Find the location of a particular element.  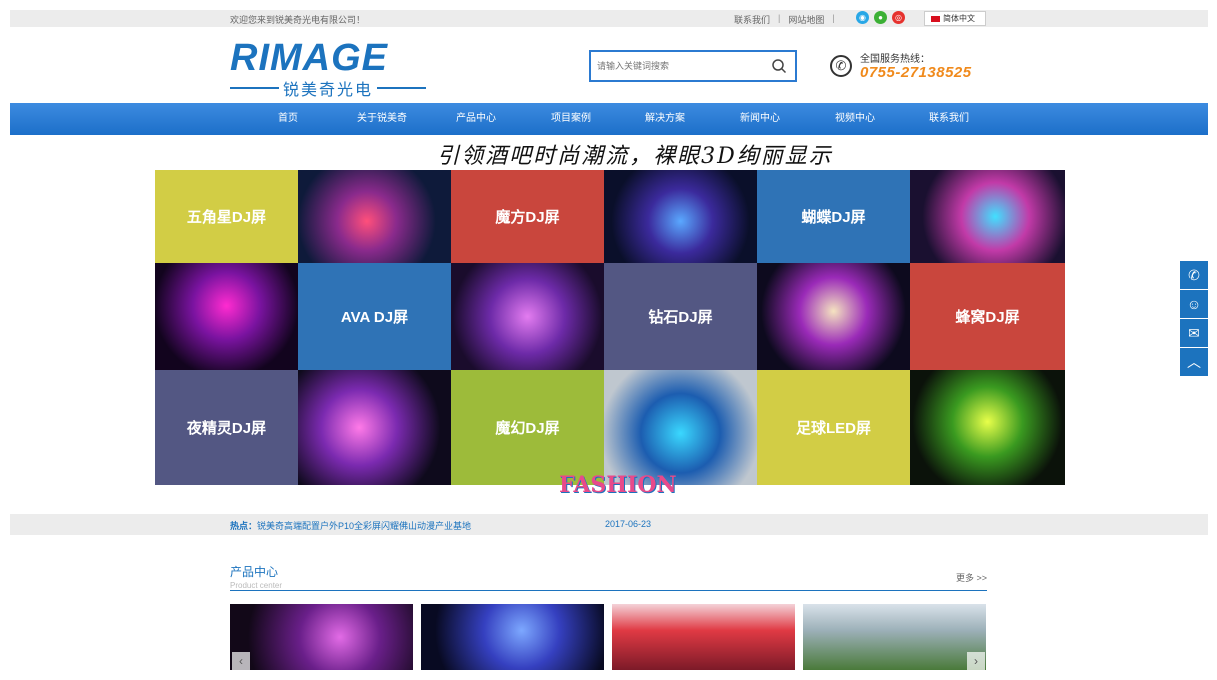

ticker-headline: 锐美奇高端配置户外P10全彩屏闪耀佛山动漫产业基地 is located at coordinates (364, 526).